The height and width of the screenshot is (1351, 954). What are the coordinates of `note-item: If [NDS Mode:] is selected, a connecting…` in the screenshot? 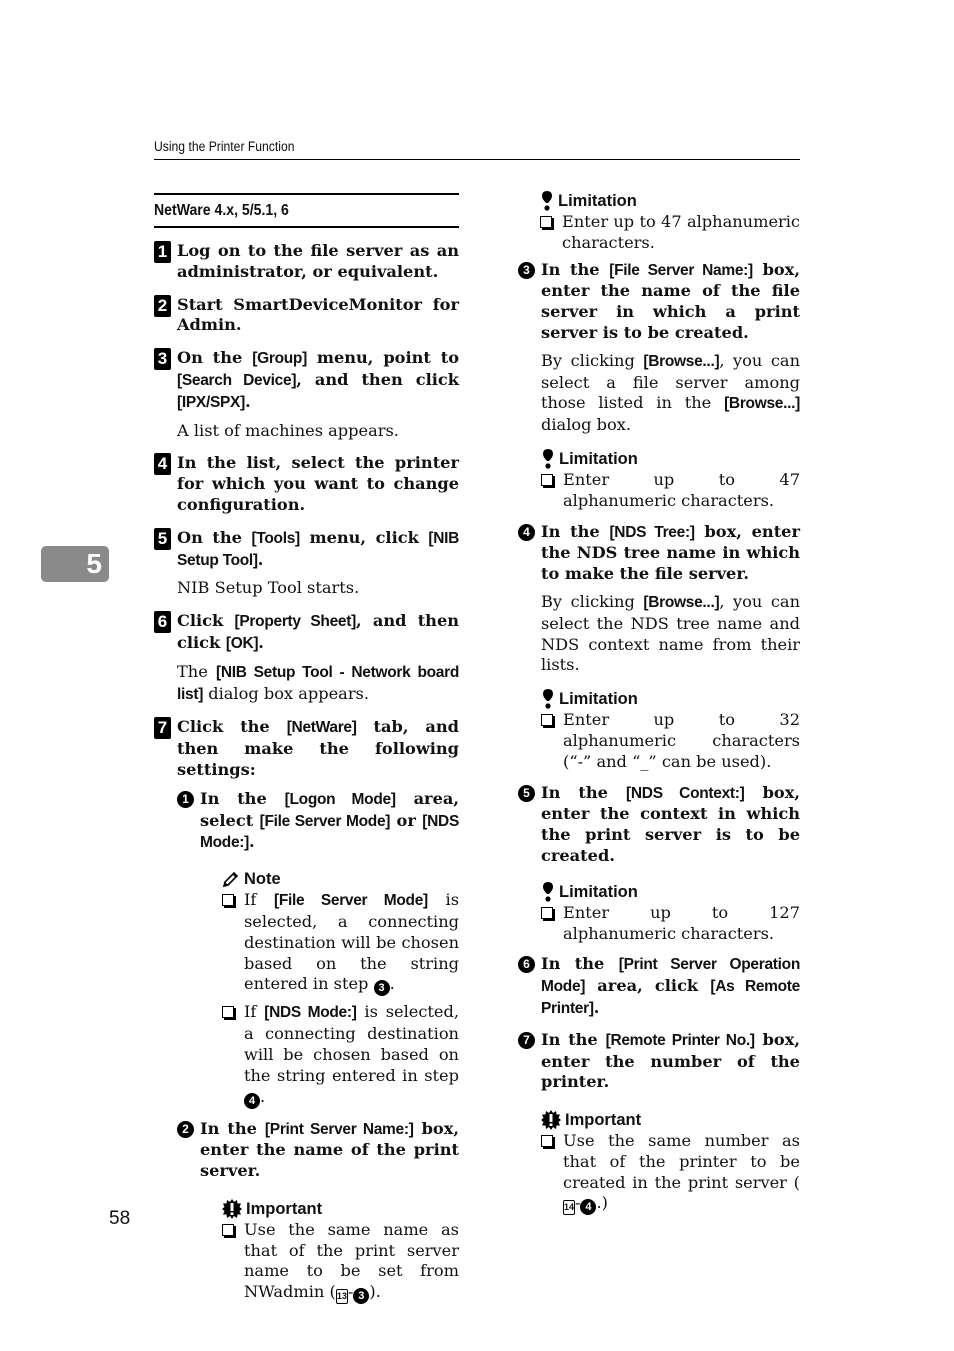 It's located at (340, 1055).